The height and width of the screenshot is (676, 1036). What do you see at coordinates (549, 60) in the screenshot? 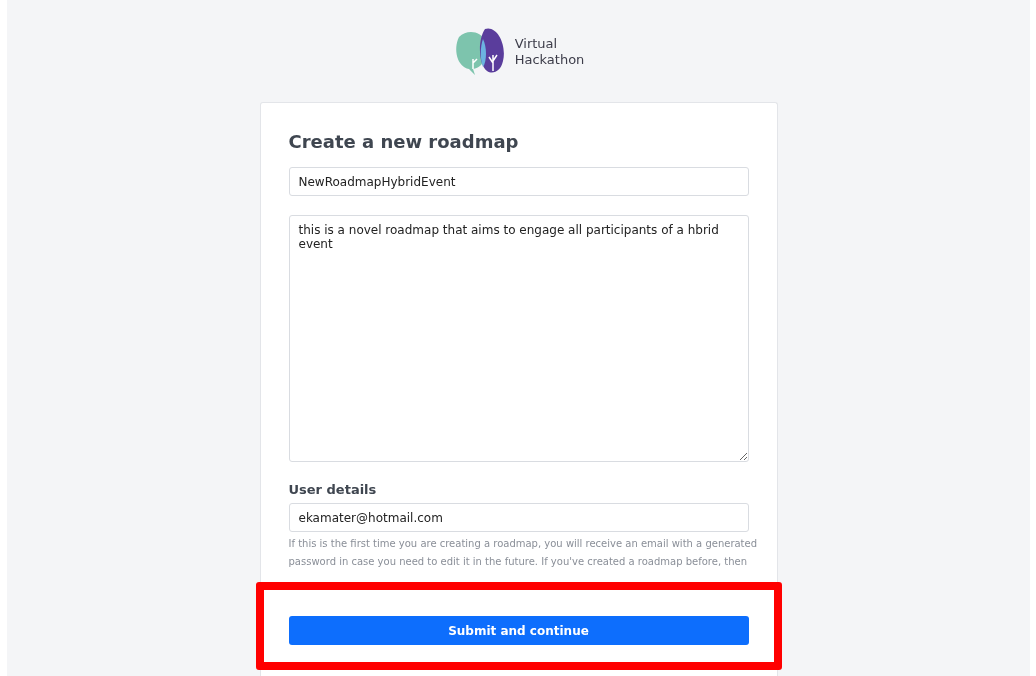
I see `brand-name: Hackathon` at bounding box center [549, 60].